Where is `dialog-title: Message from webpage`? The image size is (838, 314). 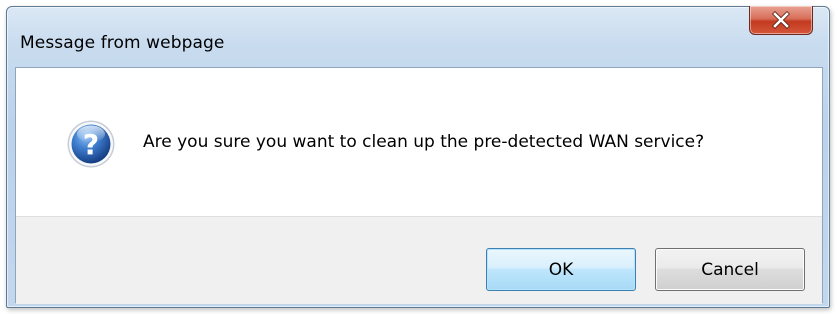
dialog-title: Message from webpage is located at coordinates (122, 43).